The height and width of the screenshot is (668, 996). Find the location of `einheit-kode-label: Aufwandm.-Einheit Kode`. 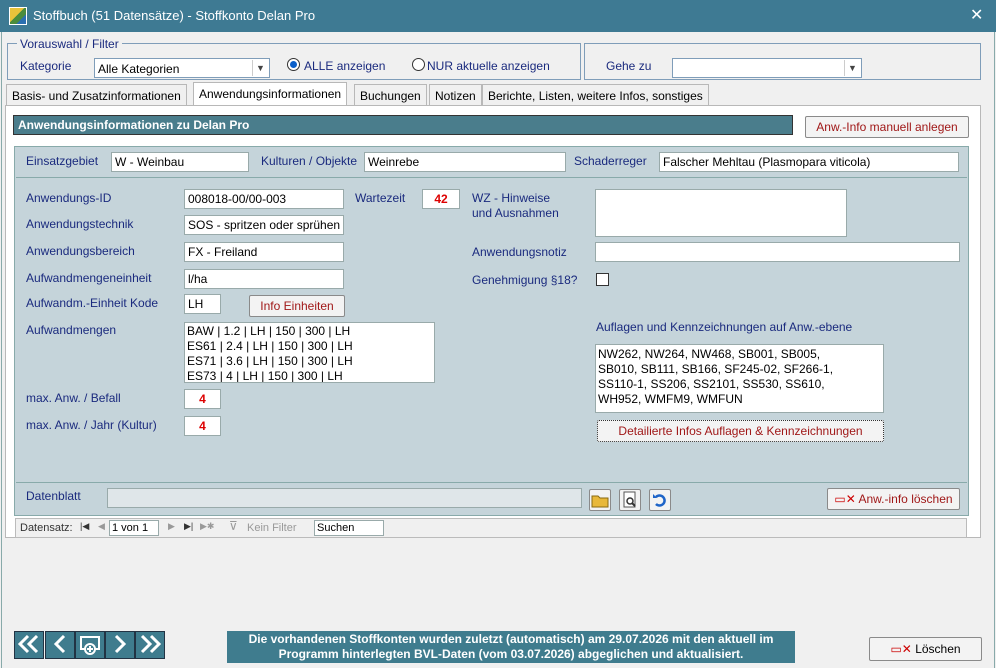

einheit-kode-label: Aufwandm.-Einheit Kode is located at coordinates (92, 303).